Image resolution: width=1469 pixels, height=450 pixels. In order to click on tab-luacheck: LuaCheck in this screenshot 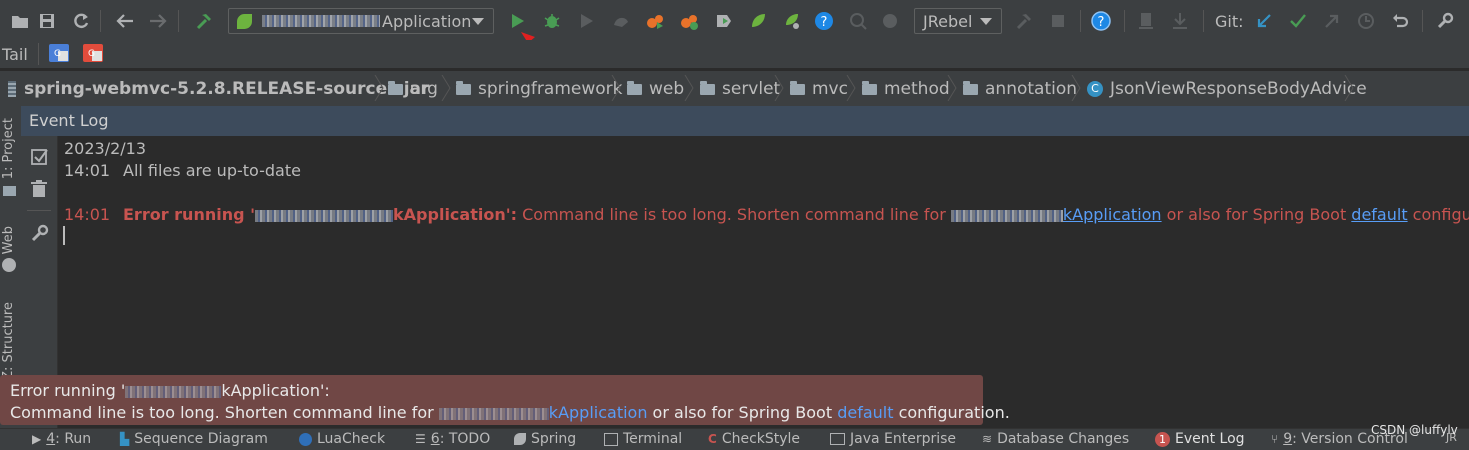, I will do `click(342, 439)`.